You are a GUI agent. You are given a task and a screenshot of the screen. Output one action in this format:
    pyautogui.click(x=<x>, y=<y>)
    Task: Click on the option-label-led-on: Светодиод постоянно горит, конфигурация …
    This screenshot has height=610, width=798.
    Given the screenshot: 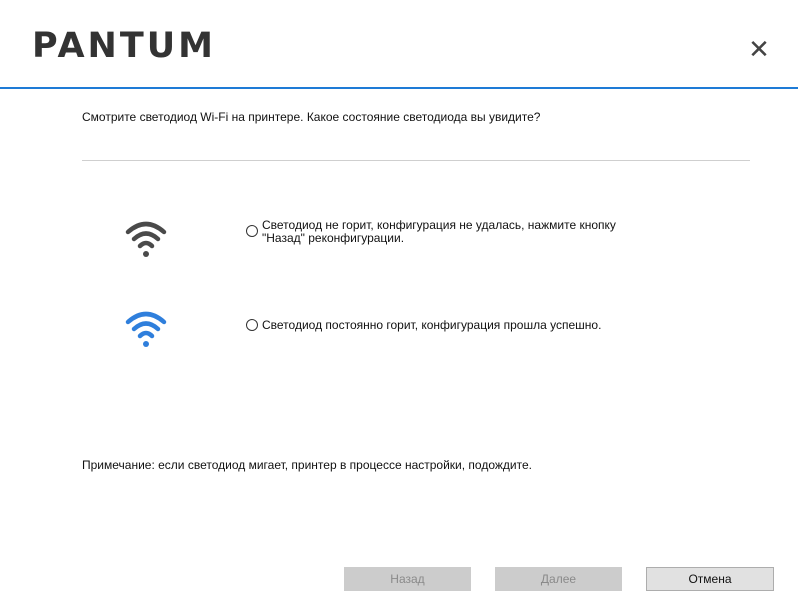 What is the action you would take?
    pyautogui.click(x=432, y=325)
    